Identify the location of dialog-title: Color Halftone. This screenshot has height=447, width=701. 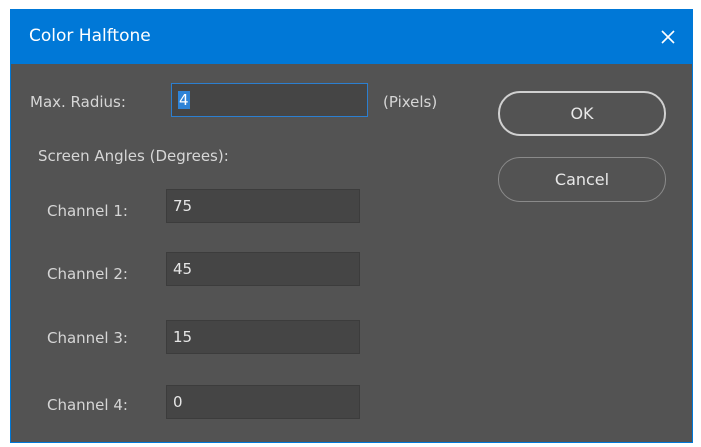
(90, 36).